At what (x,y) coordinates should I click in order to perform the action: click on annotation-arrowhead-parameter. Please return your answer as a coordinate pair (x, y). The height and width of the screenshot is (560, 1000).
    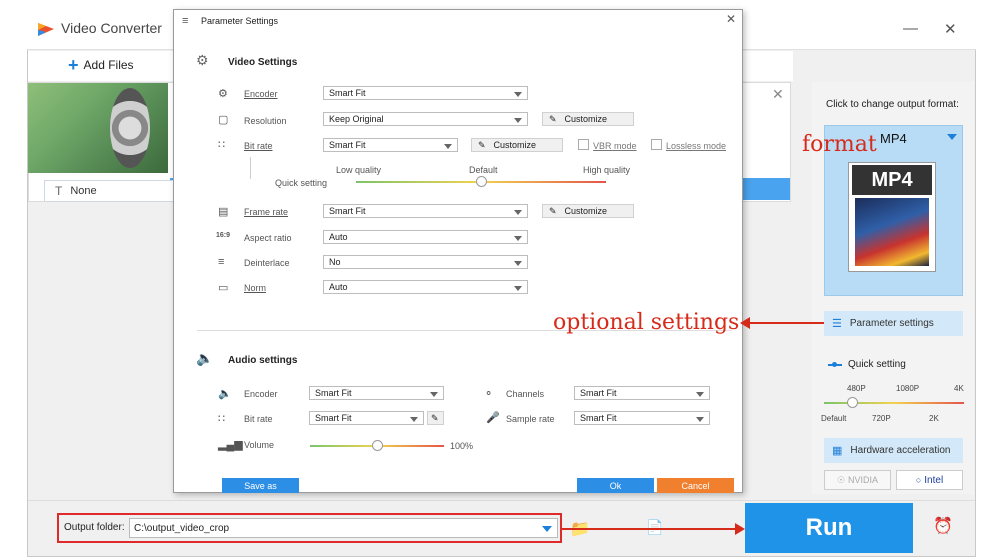
    Looking at the image, I should click on (745, 323).